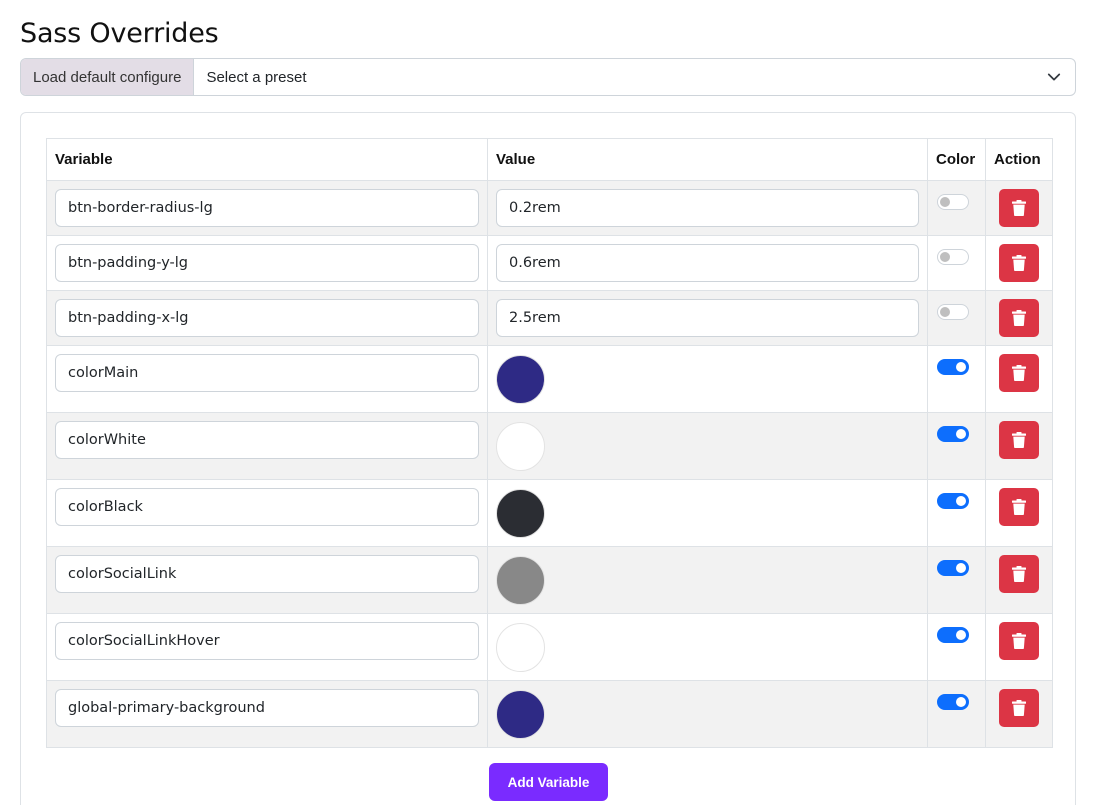  I want to click on preset-select: Select a preset, so click(634, 77).